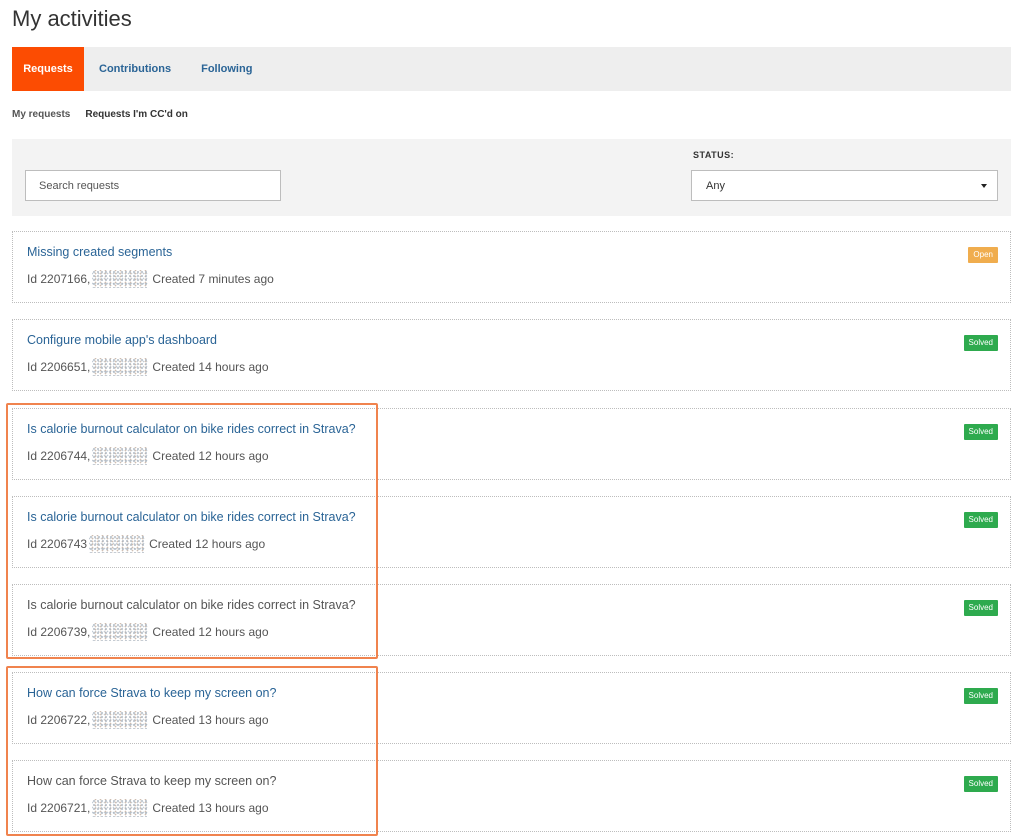 Image resolution: width=1024 pixels, height=838 pixels. I want to click on request-id: Id 2206651,, so click(59, 367).